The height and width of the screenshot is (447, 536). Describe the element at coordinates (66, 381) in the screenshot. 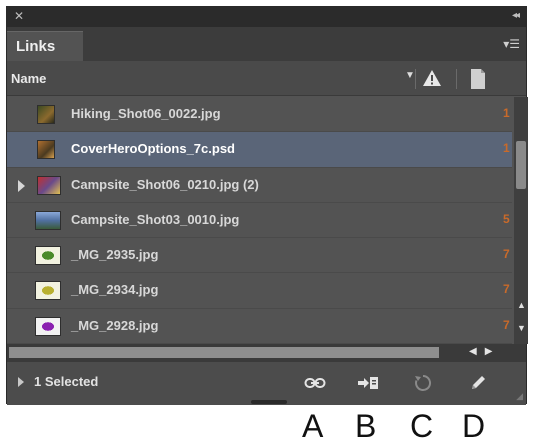

I see `selection-status: 1 Selected` at that location.